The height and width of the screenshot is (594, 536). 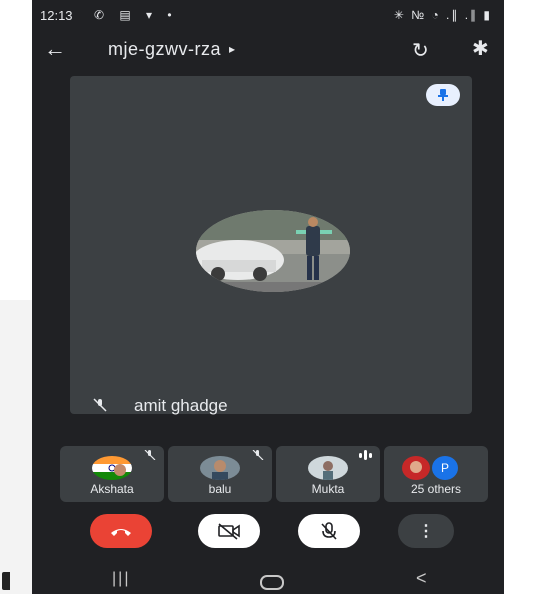 What do you see at coordinates (421, 578) in the screenshot?
I see `nav-back-button: <` at bounding box center [421, 578].